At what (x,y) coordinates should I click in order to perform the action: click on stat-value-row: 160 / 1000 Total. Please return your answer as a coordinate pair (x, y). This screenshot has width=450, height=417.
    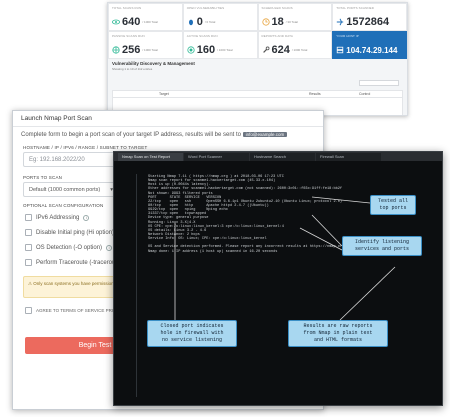
    Looking at the image, I should click on (220, 49).